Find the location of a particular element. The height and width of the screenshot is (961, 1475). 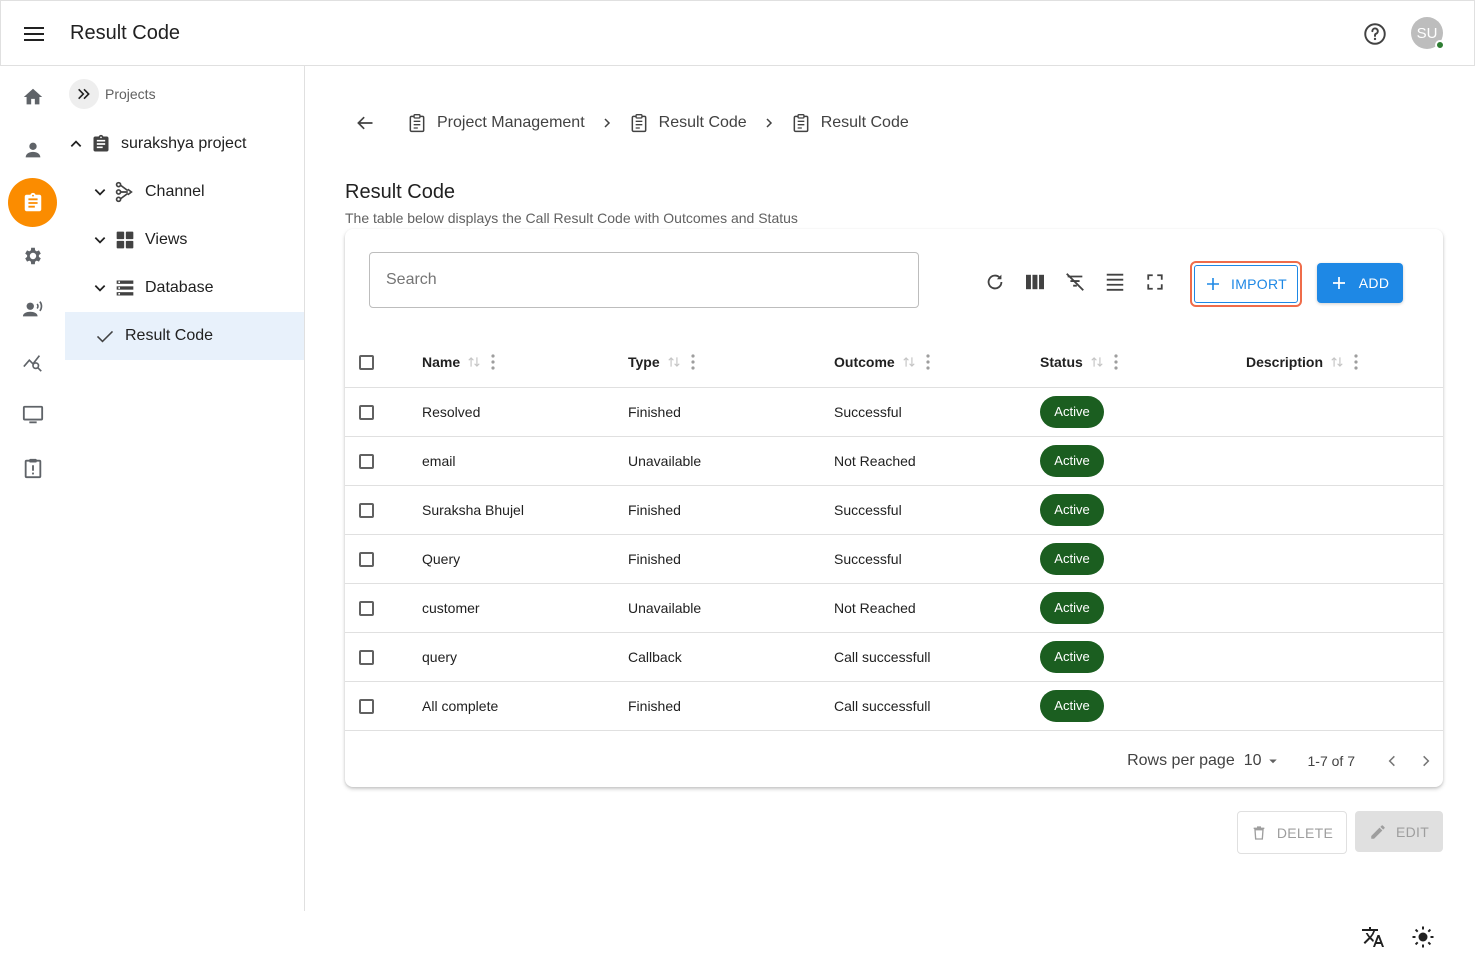

rail-projects is located at coordinates (32, 202).